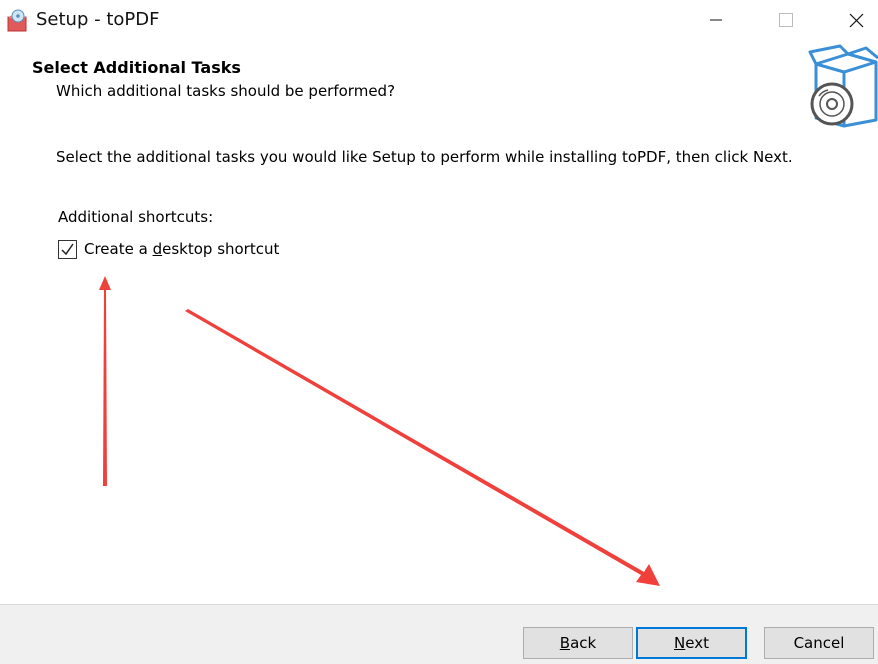 The image size is (878, 664). What do you see at coordinates (439, 20) in the screenshot?
I see `title-bar: Setup - toPDF` at bounding box center [439, 20].